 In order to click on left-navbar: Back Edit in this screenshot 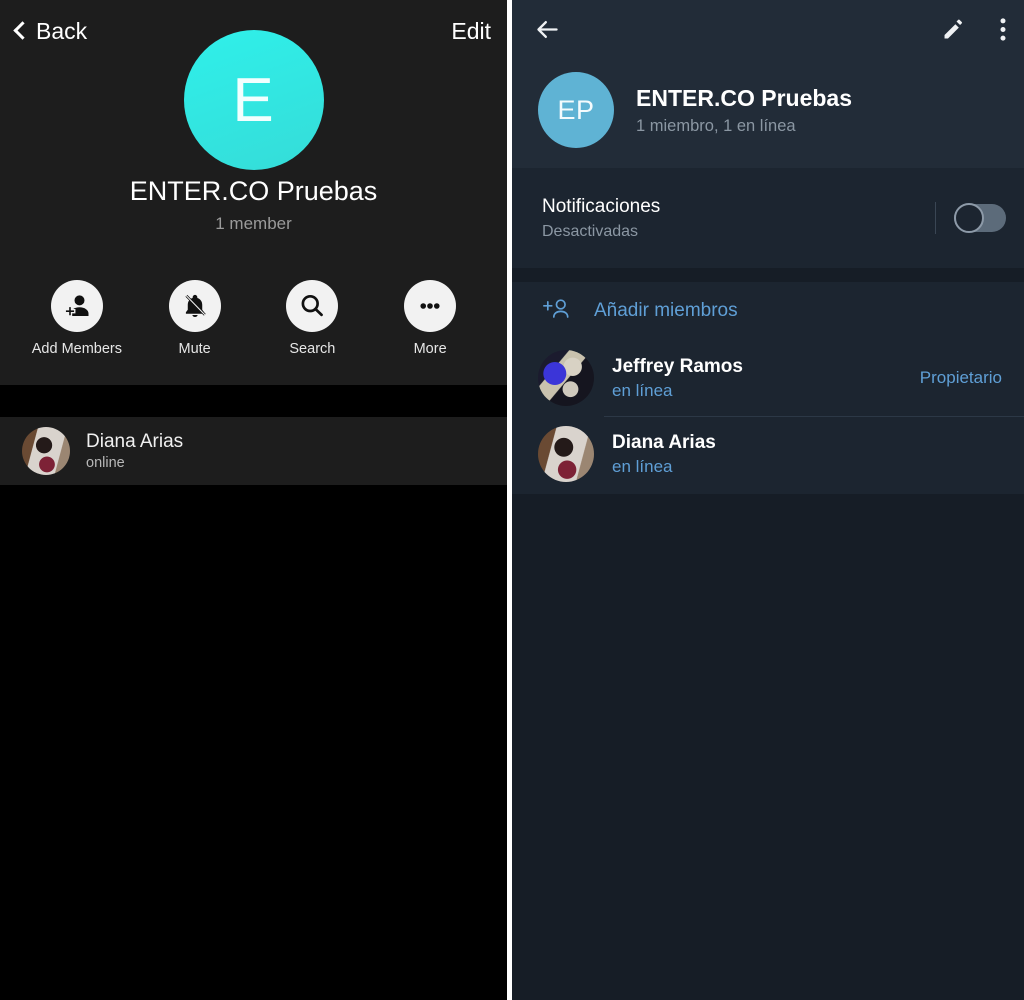, I will do `click(253, 31)`.